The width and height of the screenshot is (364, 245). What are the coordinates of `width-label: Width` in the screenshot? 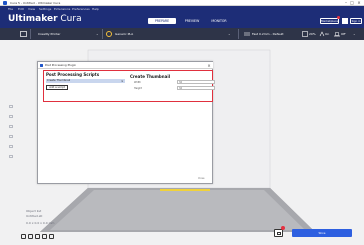 It's located at (137, 82).